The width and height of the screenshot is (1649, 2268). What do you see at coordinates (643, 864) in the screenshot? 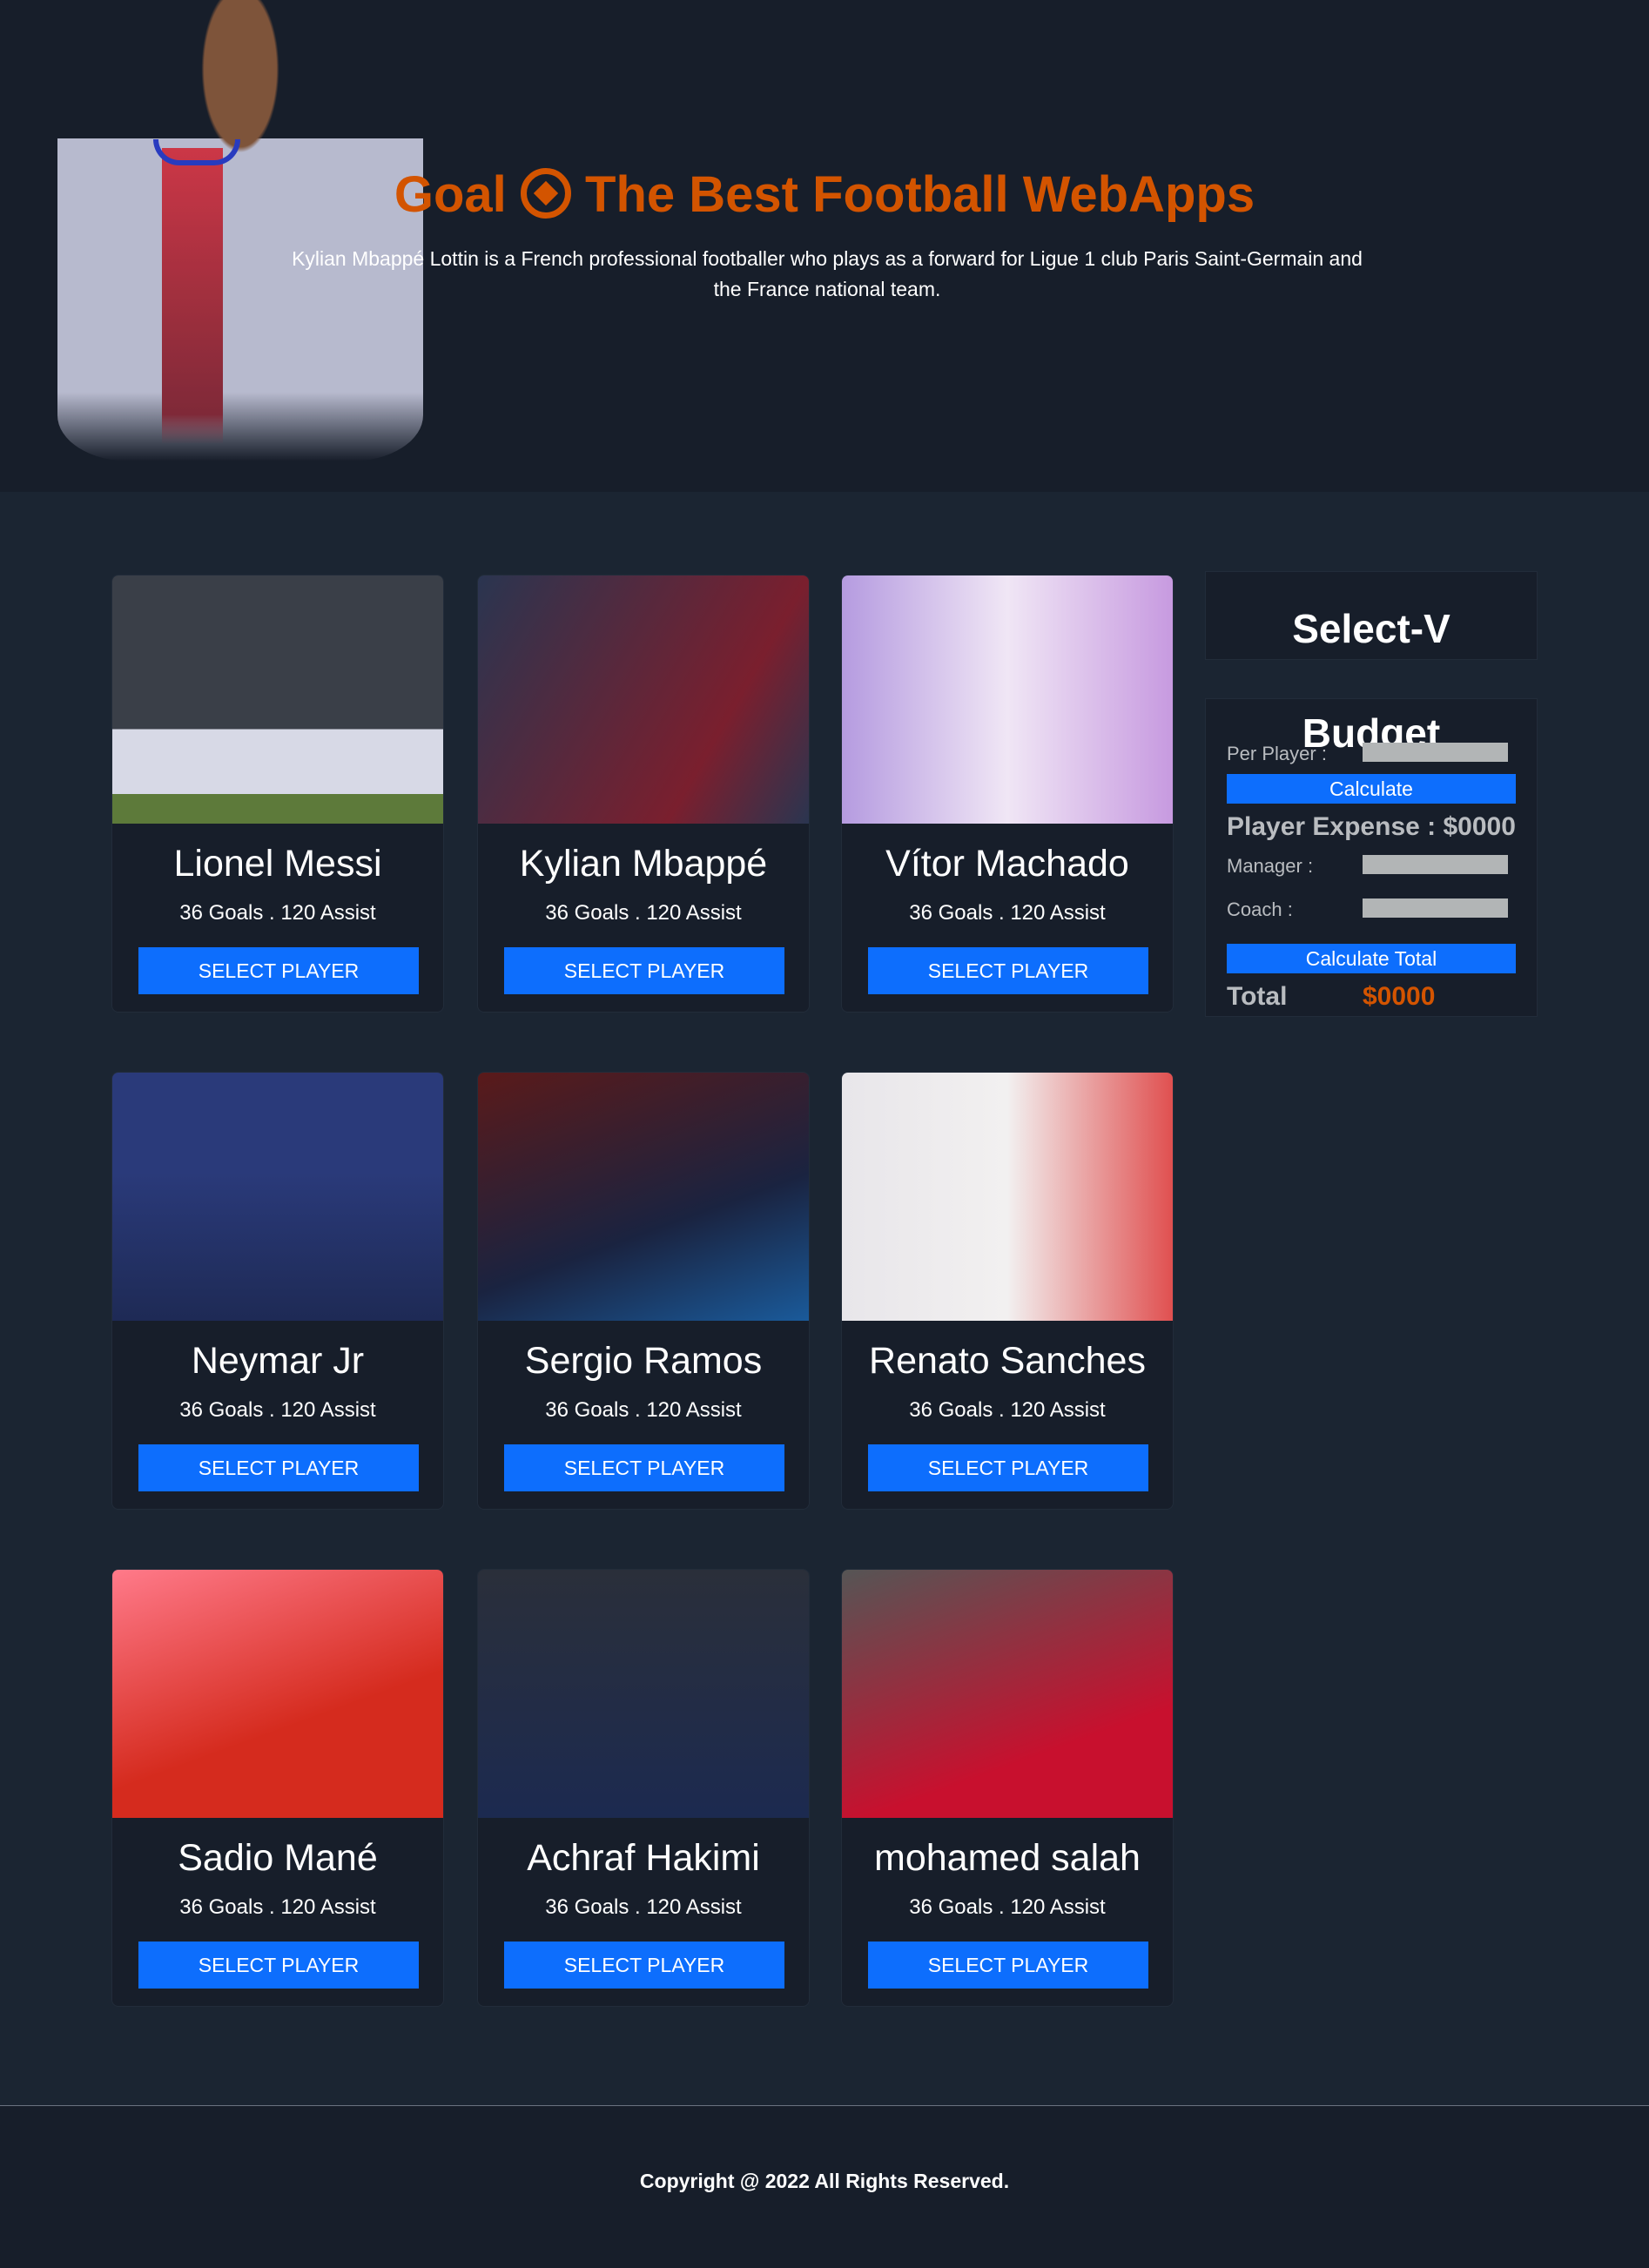
I see `player-name: Kylian Mbappé` at bounding box center [643, 864].